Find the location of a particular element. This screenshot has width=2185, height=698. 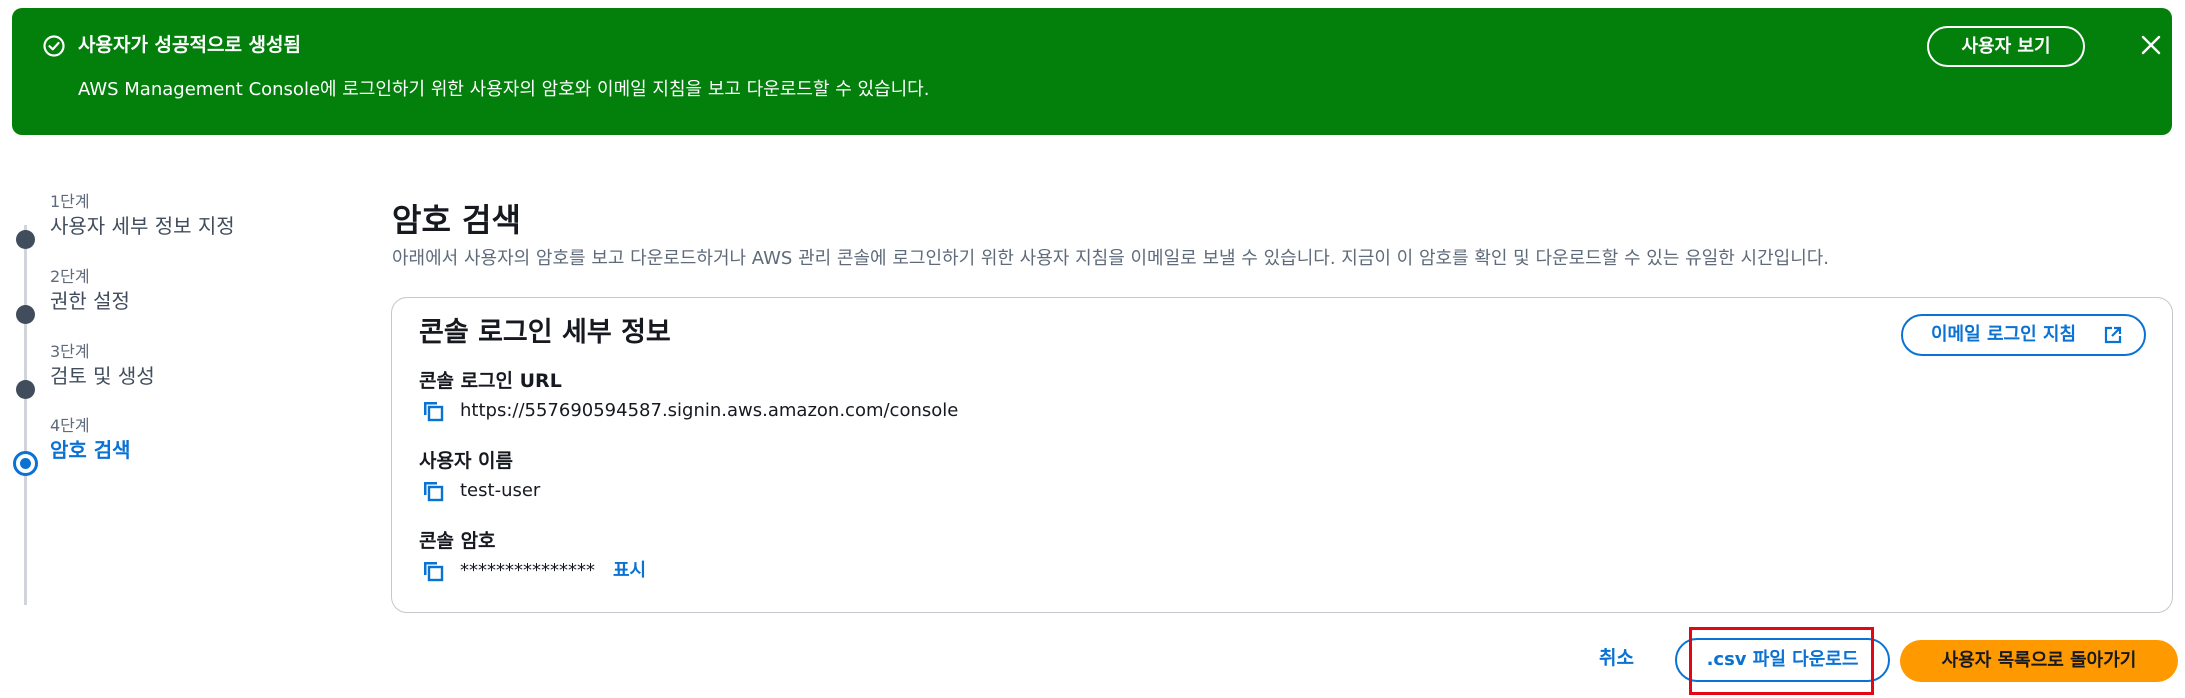

download-csv-button: .csv 파일 다운로드 is located at coordinates (1782, 660).